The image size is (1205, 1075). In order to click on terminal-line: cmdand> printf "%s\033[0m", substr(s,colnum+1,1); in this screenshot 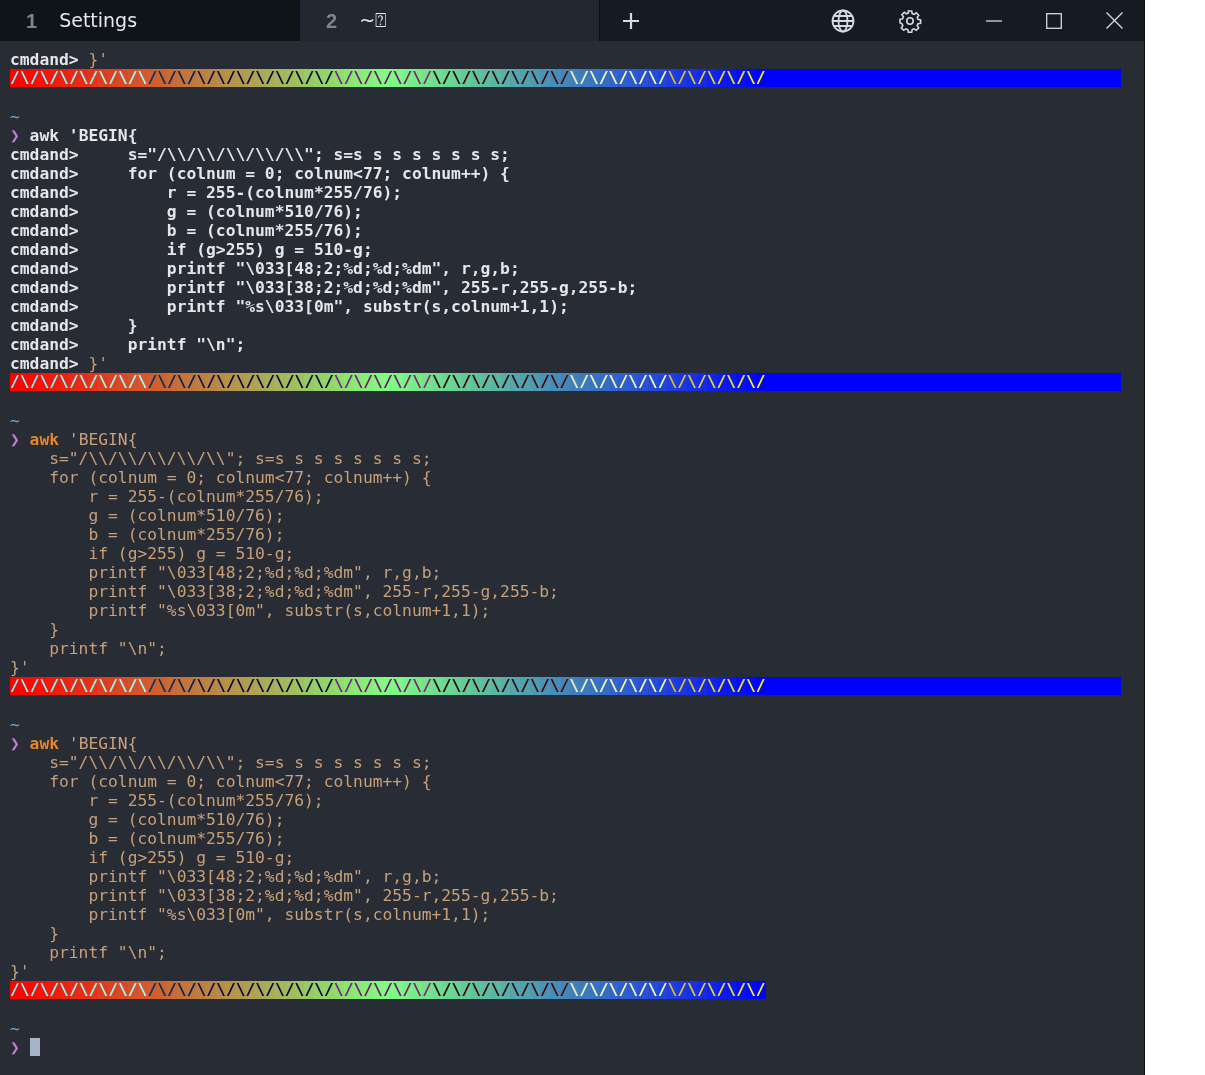, I will do `click(289, 306)`.